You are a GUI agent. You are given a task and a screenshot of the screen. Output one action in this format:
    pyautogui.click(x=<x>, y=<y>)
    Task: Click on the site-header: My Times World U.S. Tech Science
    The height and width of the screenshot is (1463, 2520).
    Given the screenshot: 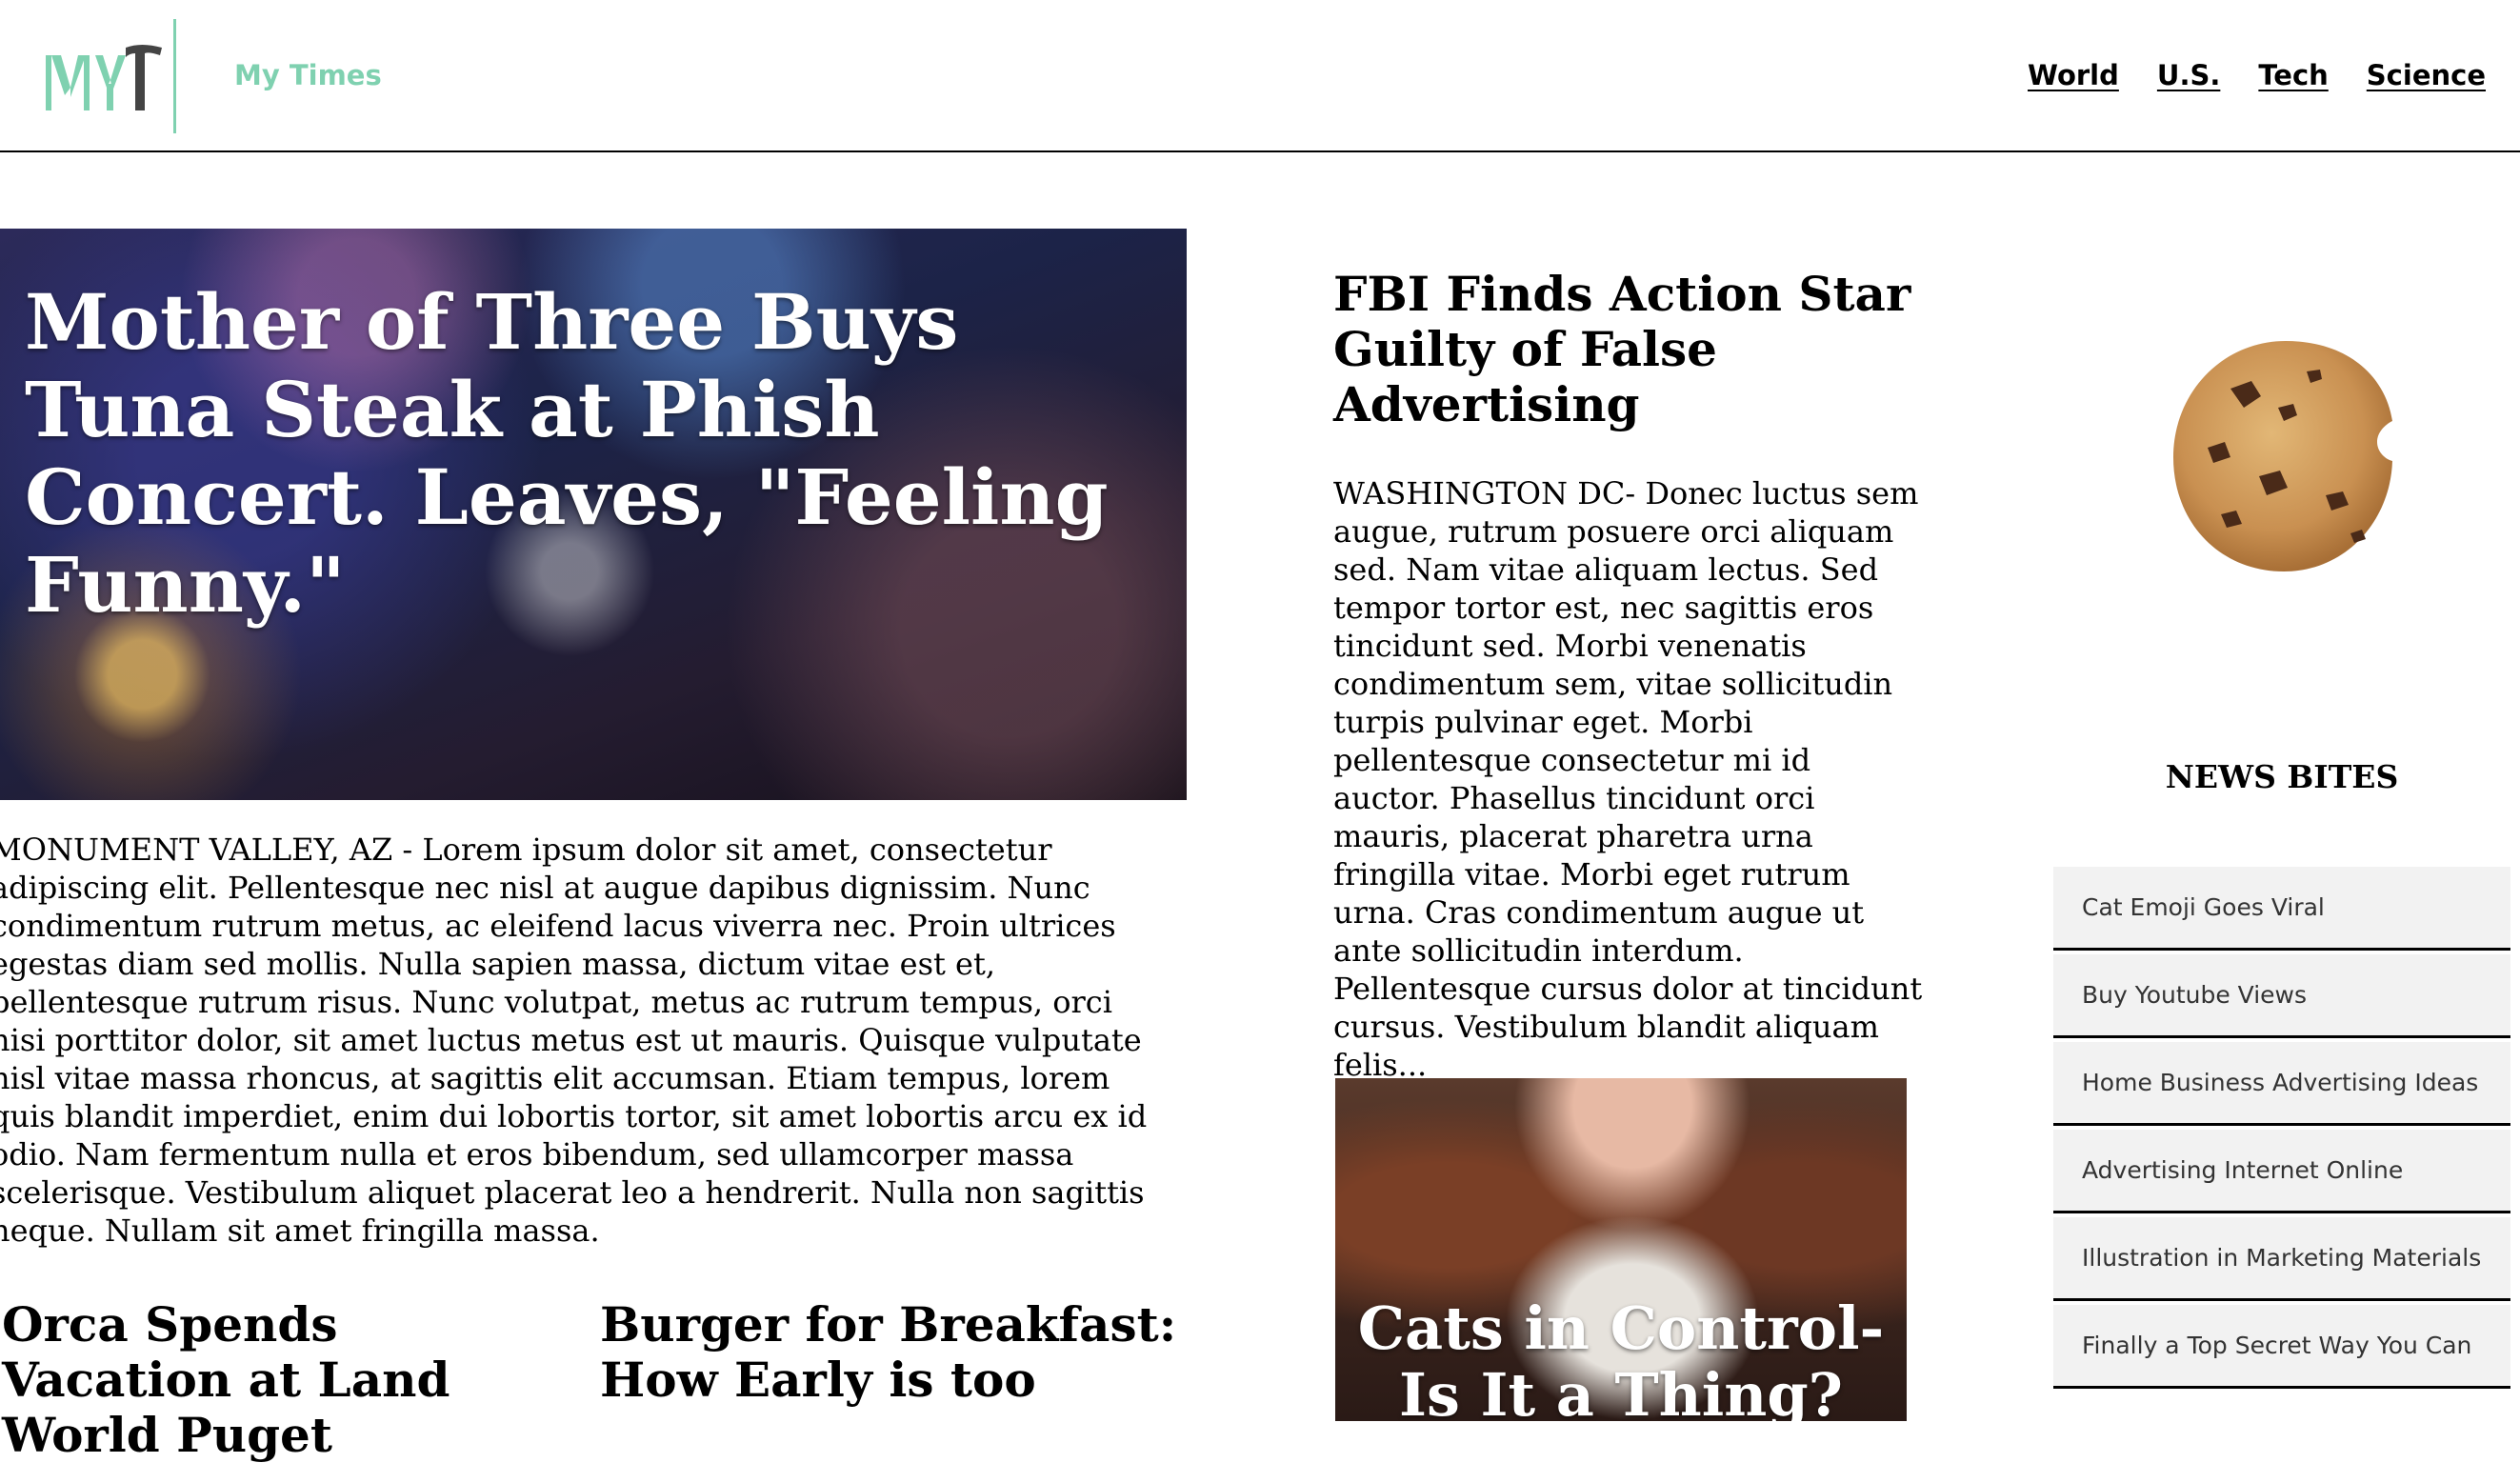 What is the action you would take?
    pyautogui.click(x=1260, y=76)
    